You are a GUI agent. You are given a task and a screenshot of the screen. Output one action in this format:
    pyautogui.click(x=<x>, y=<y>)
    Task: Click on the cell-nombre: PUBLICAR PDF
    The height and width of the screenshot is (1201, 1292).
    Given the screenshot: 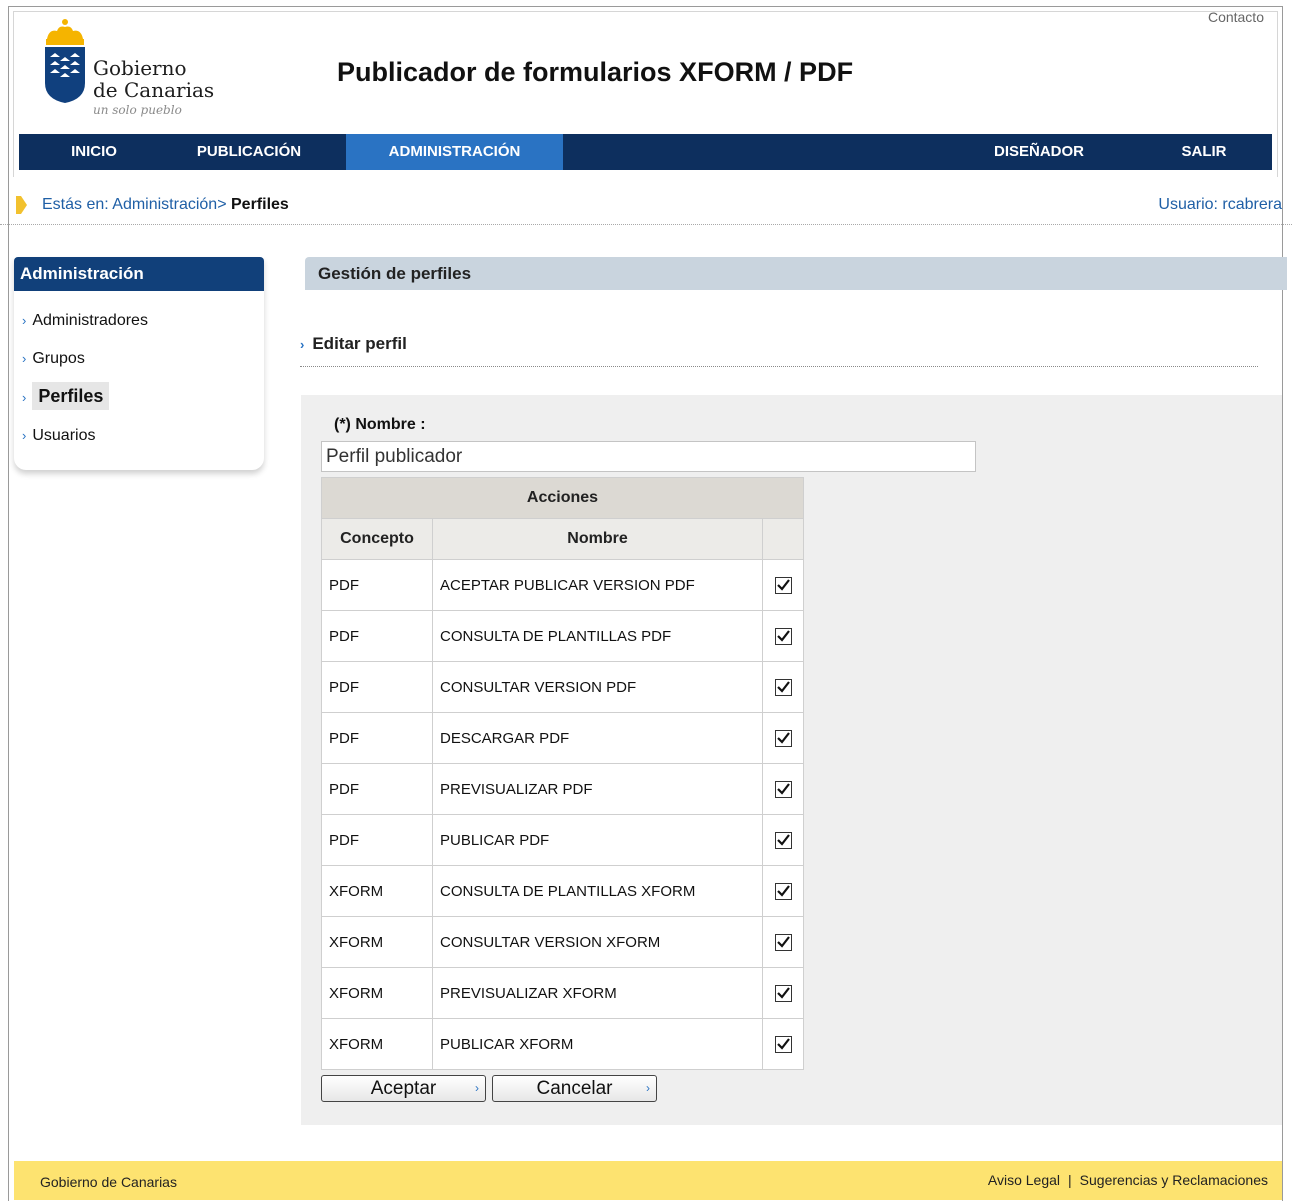 What is the action you would take?
    pyautogui.click(x=597, y=840)
    